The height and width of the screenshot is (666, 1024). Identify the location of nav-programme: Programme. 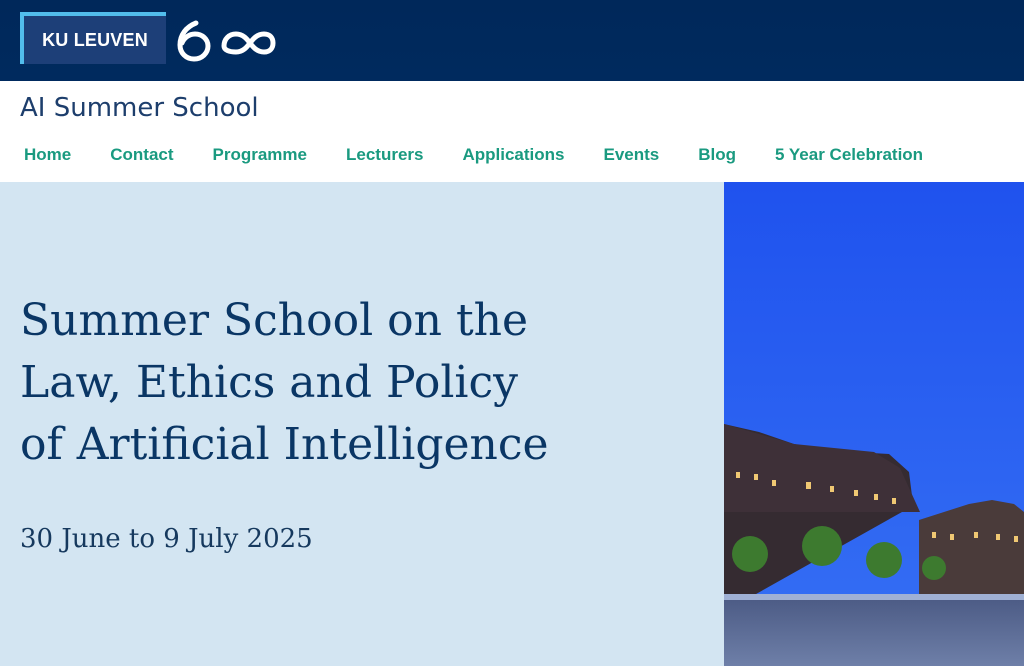
(260, 155).